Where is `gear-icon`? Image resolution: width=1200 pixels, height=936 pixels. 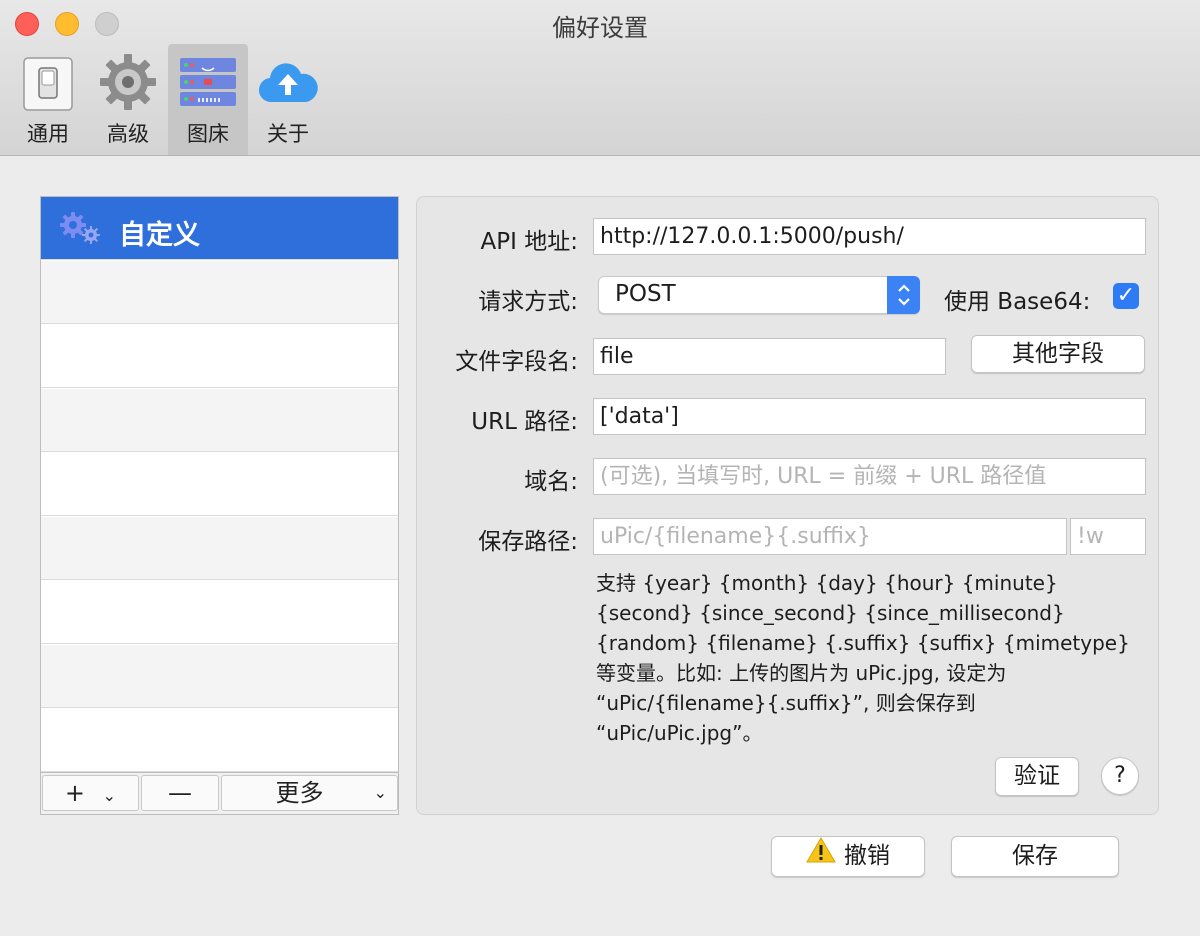
gear-icon is located at coordinates (128, 82).